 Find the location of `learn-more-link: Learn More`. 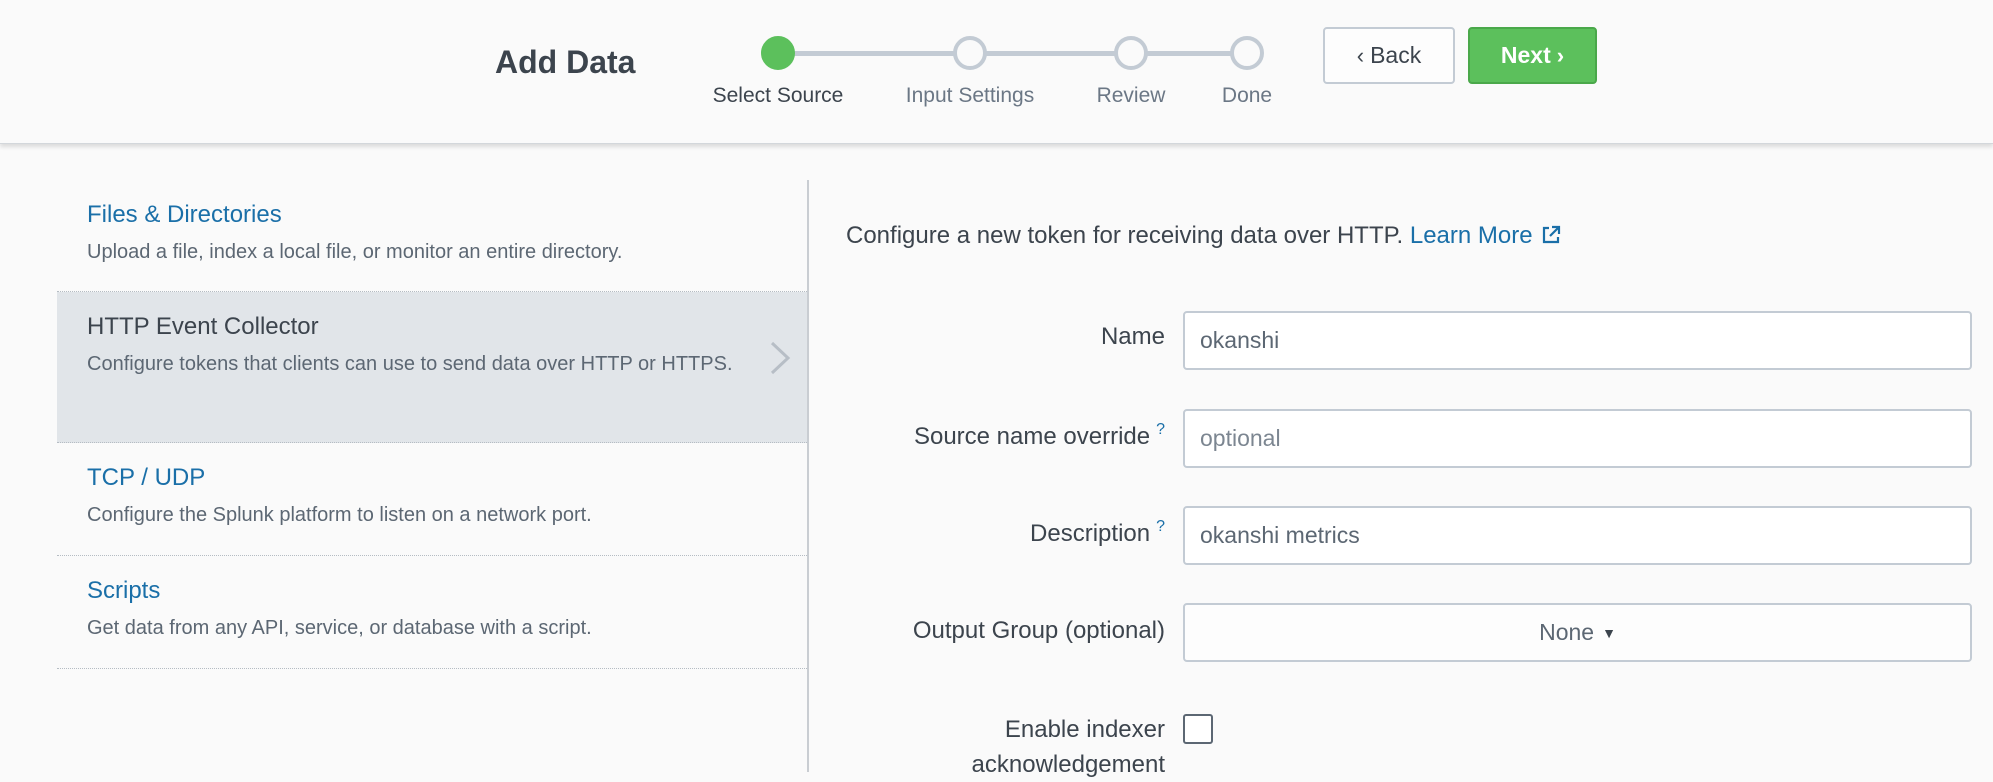

learn-more-link: Learn More is located at coordinates (1485, 235).